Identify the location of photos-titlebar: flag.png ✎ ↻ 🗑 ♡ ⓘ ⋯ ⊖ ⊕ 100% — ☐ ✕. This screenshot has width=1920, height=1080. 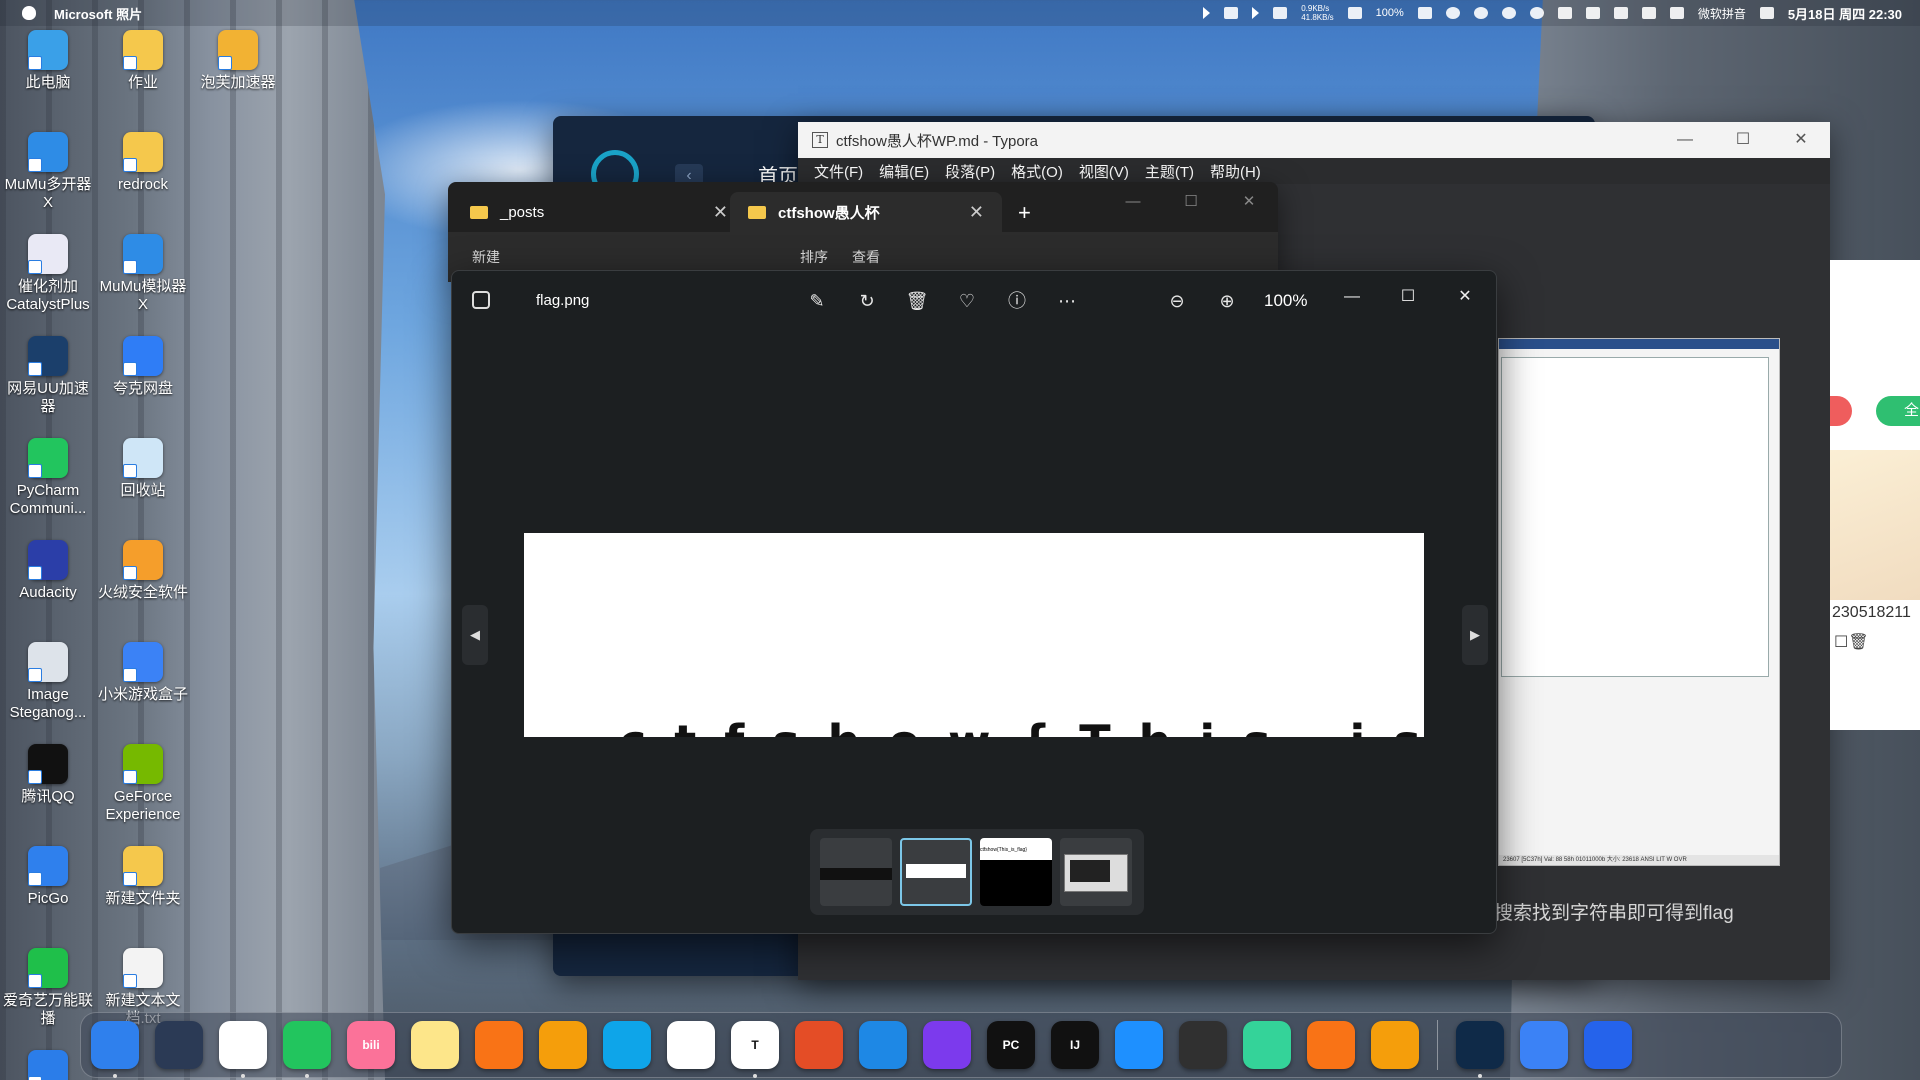
(974, 301).